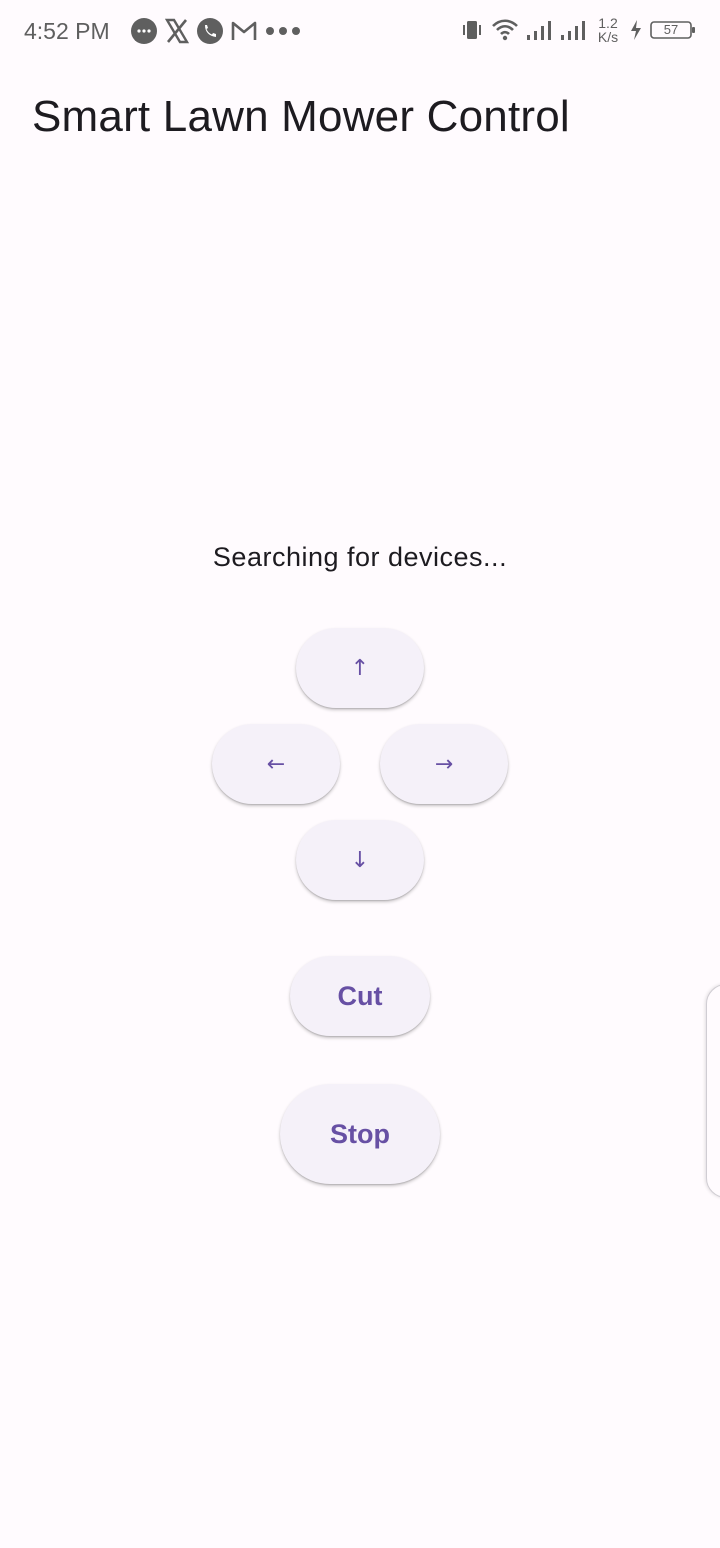 The image size is (720, 1548). I want to click on network-speed-value: 1.2, so click(608, 23).